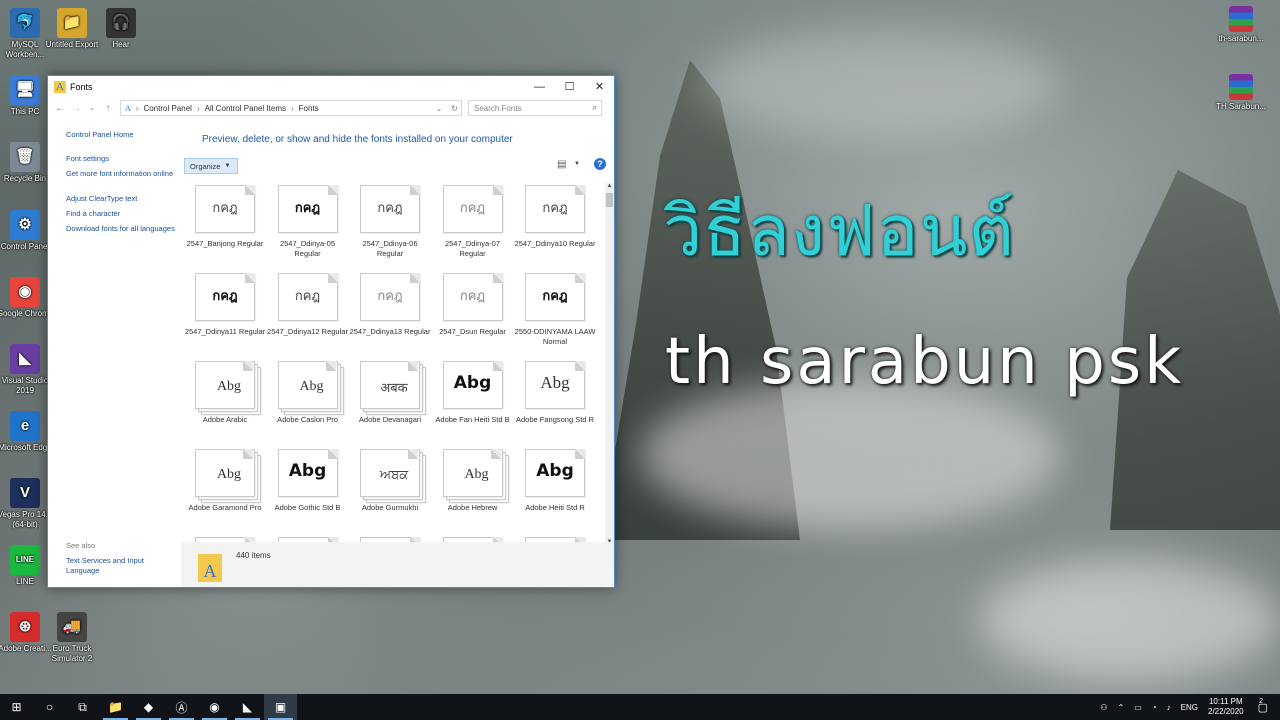 This screenshot has width=1280, height=720. I want to click on desktop-icon-google-chrome: ◉ Google Chrome, so click(27, 298).